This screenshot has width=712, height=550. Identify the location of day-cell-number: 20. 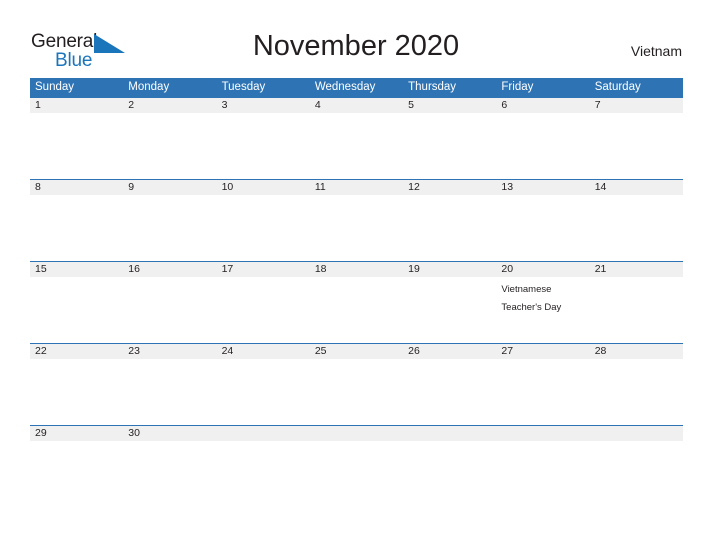
(542, 269).